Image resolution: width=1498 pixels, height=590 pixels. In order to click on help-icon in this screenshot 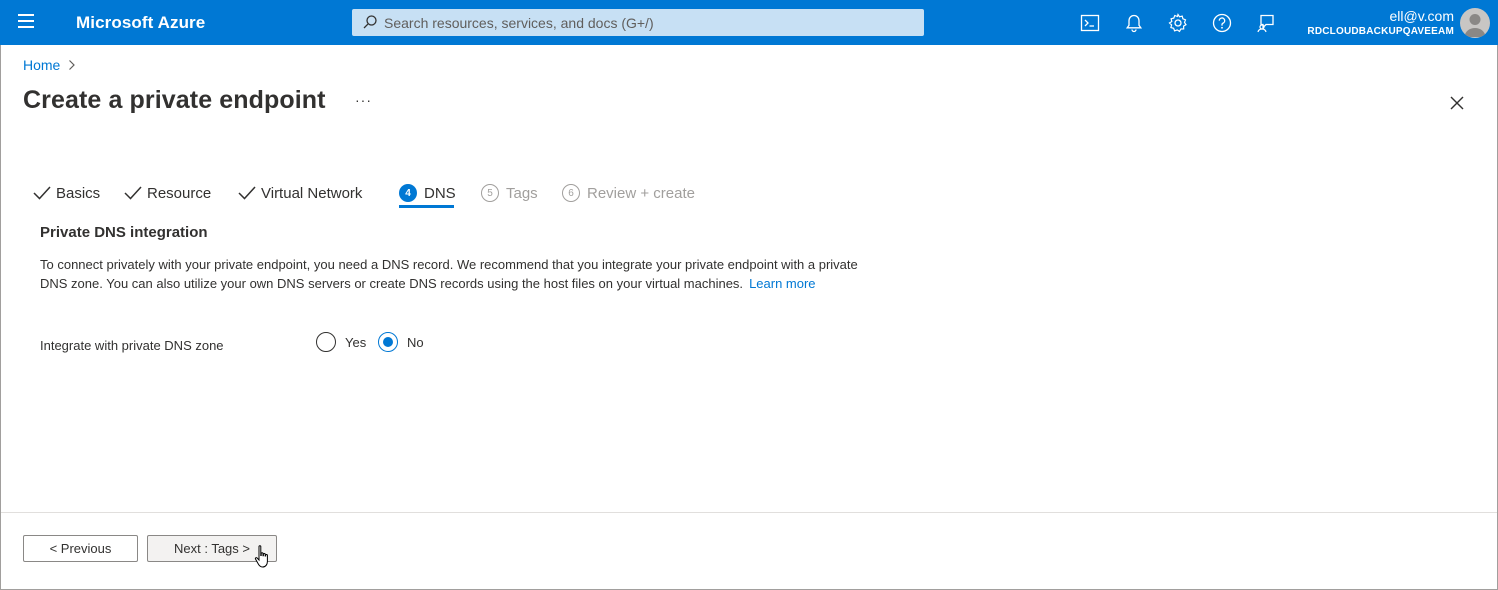, I will do `click(1222, 23)`.